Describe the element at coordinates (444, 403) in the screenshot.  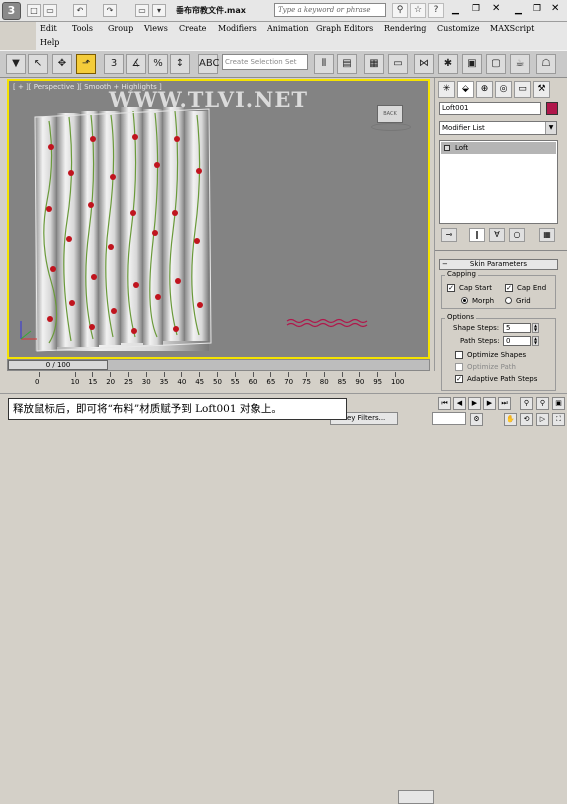
I see `go-to-start-icon: ⏮` at that location.